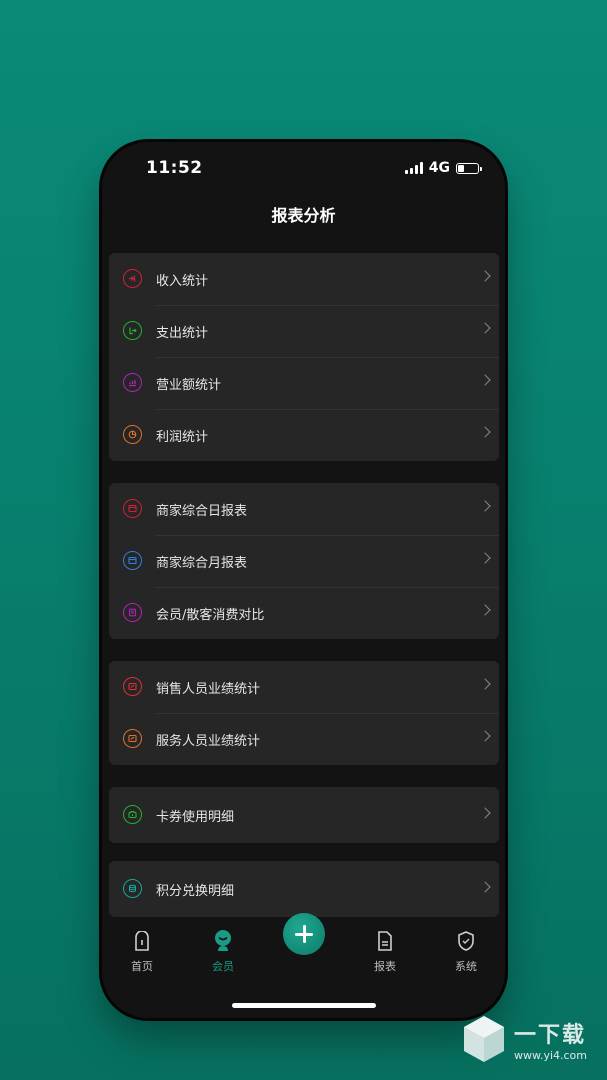  Describe the element at coordinates (439, 168) in the screenshot. I see `network-type: 4G` at that location.